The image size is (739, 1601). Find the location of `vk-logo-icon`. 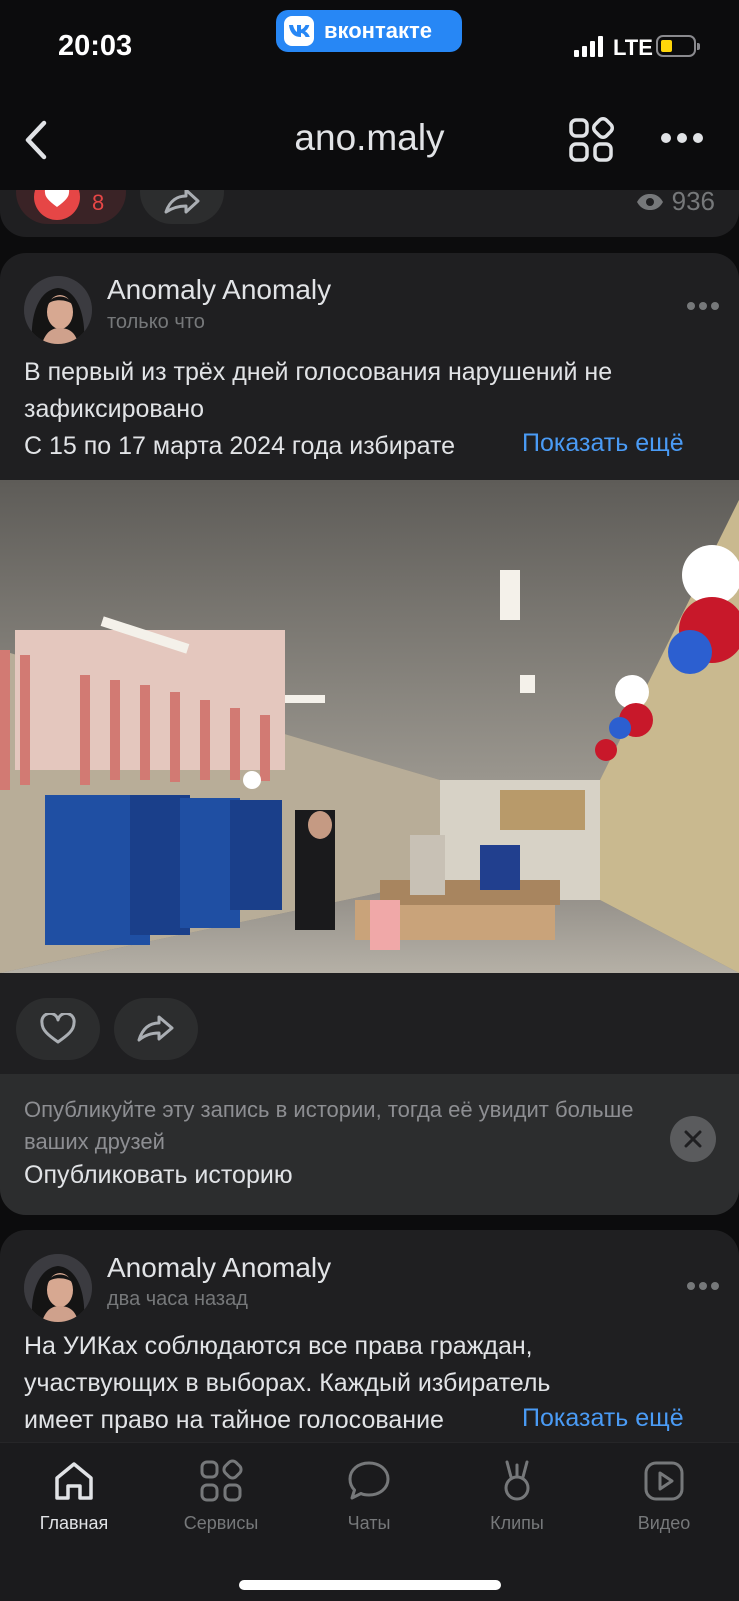

vk-logo-icon is located at coordinates (299, 31).